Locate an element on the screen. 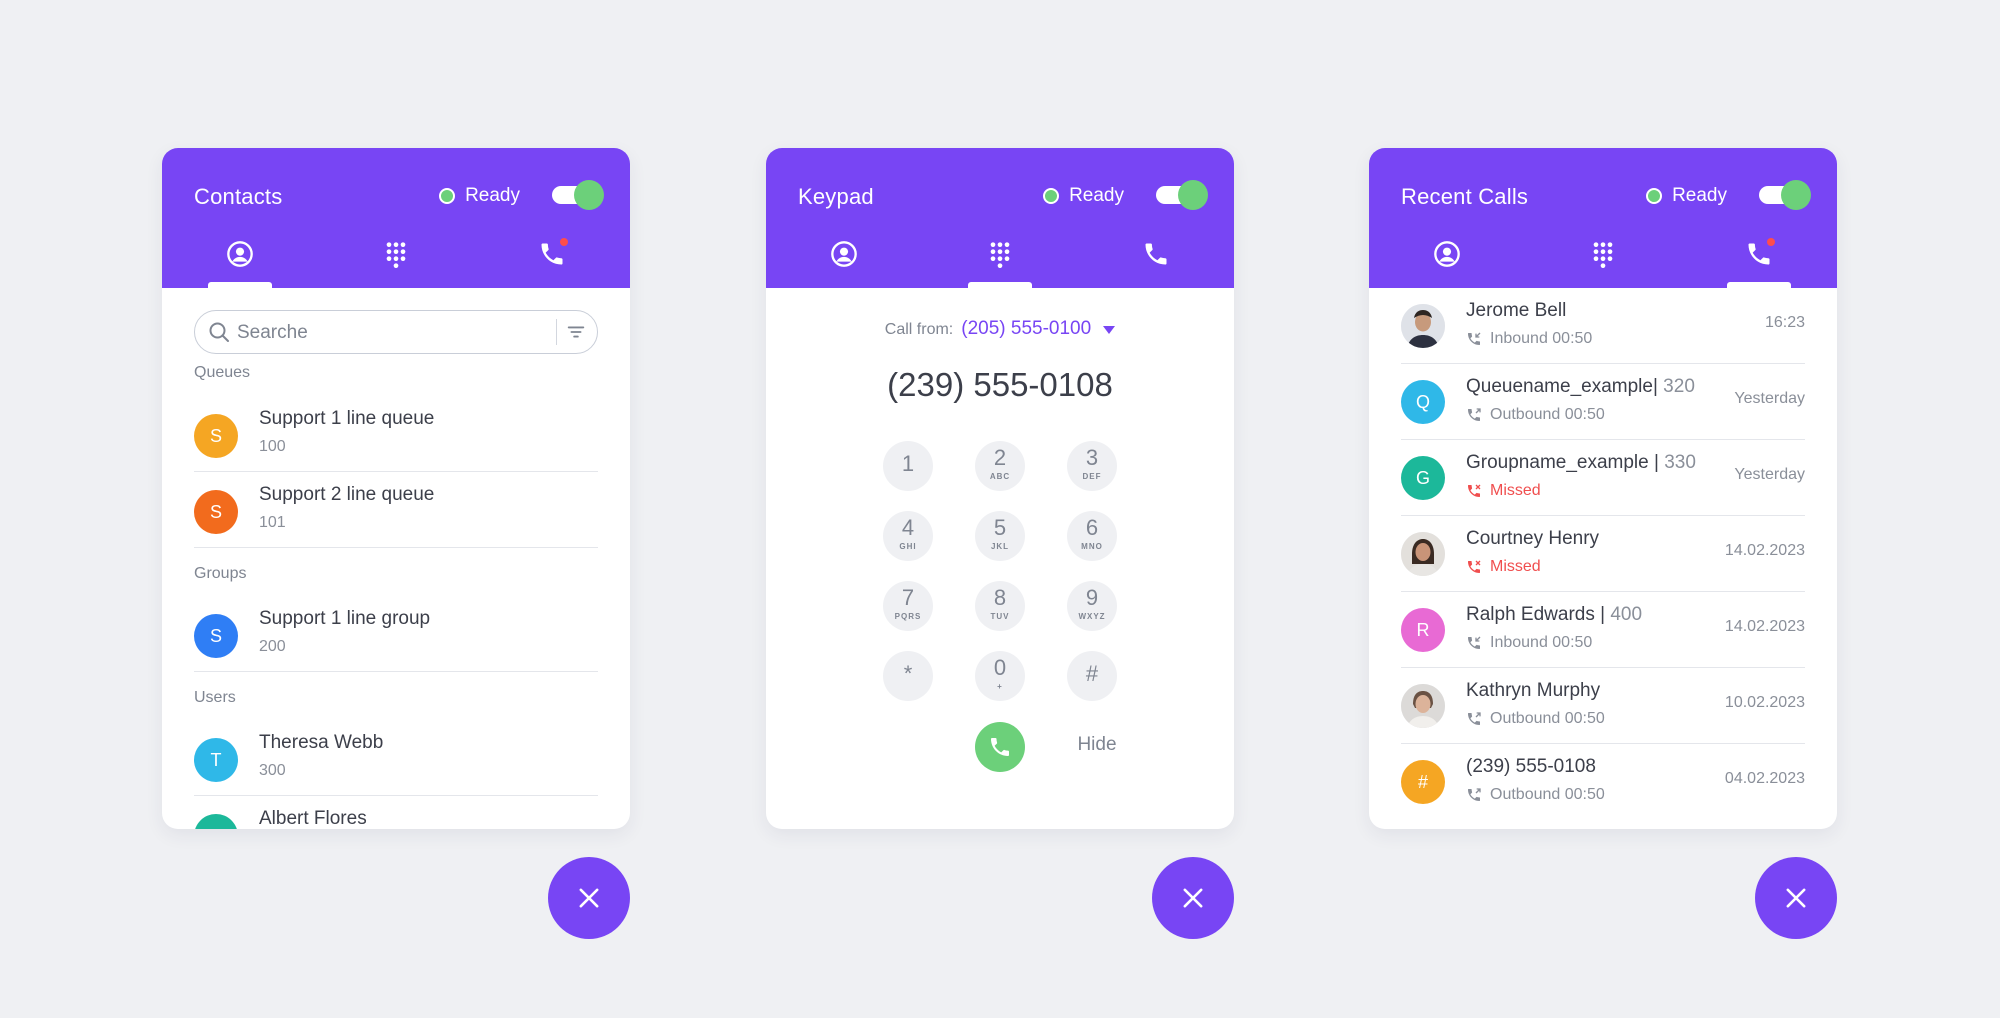  key-6: 6 MNO is located at coordinates (1092, 536).